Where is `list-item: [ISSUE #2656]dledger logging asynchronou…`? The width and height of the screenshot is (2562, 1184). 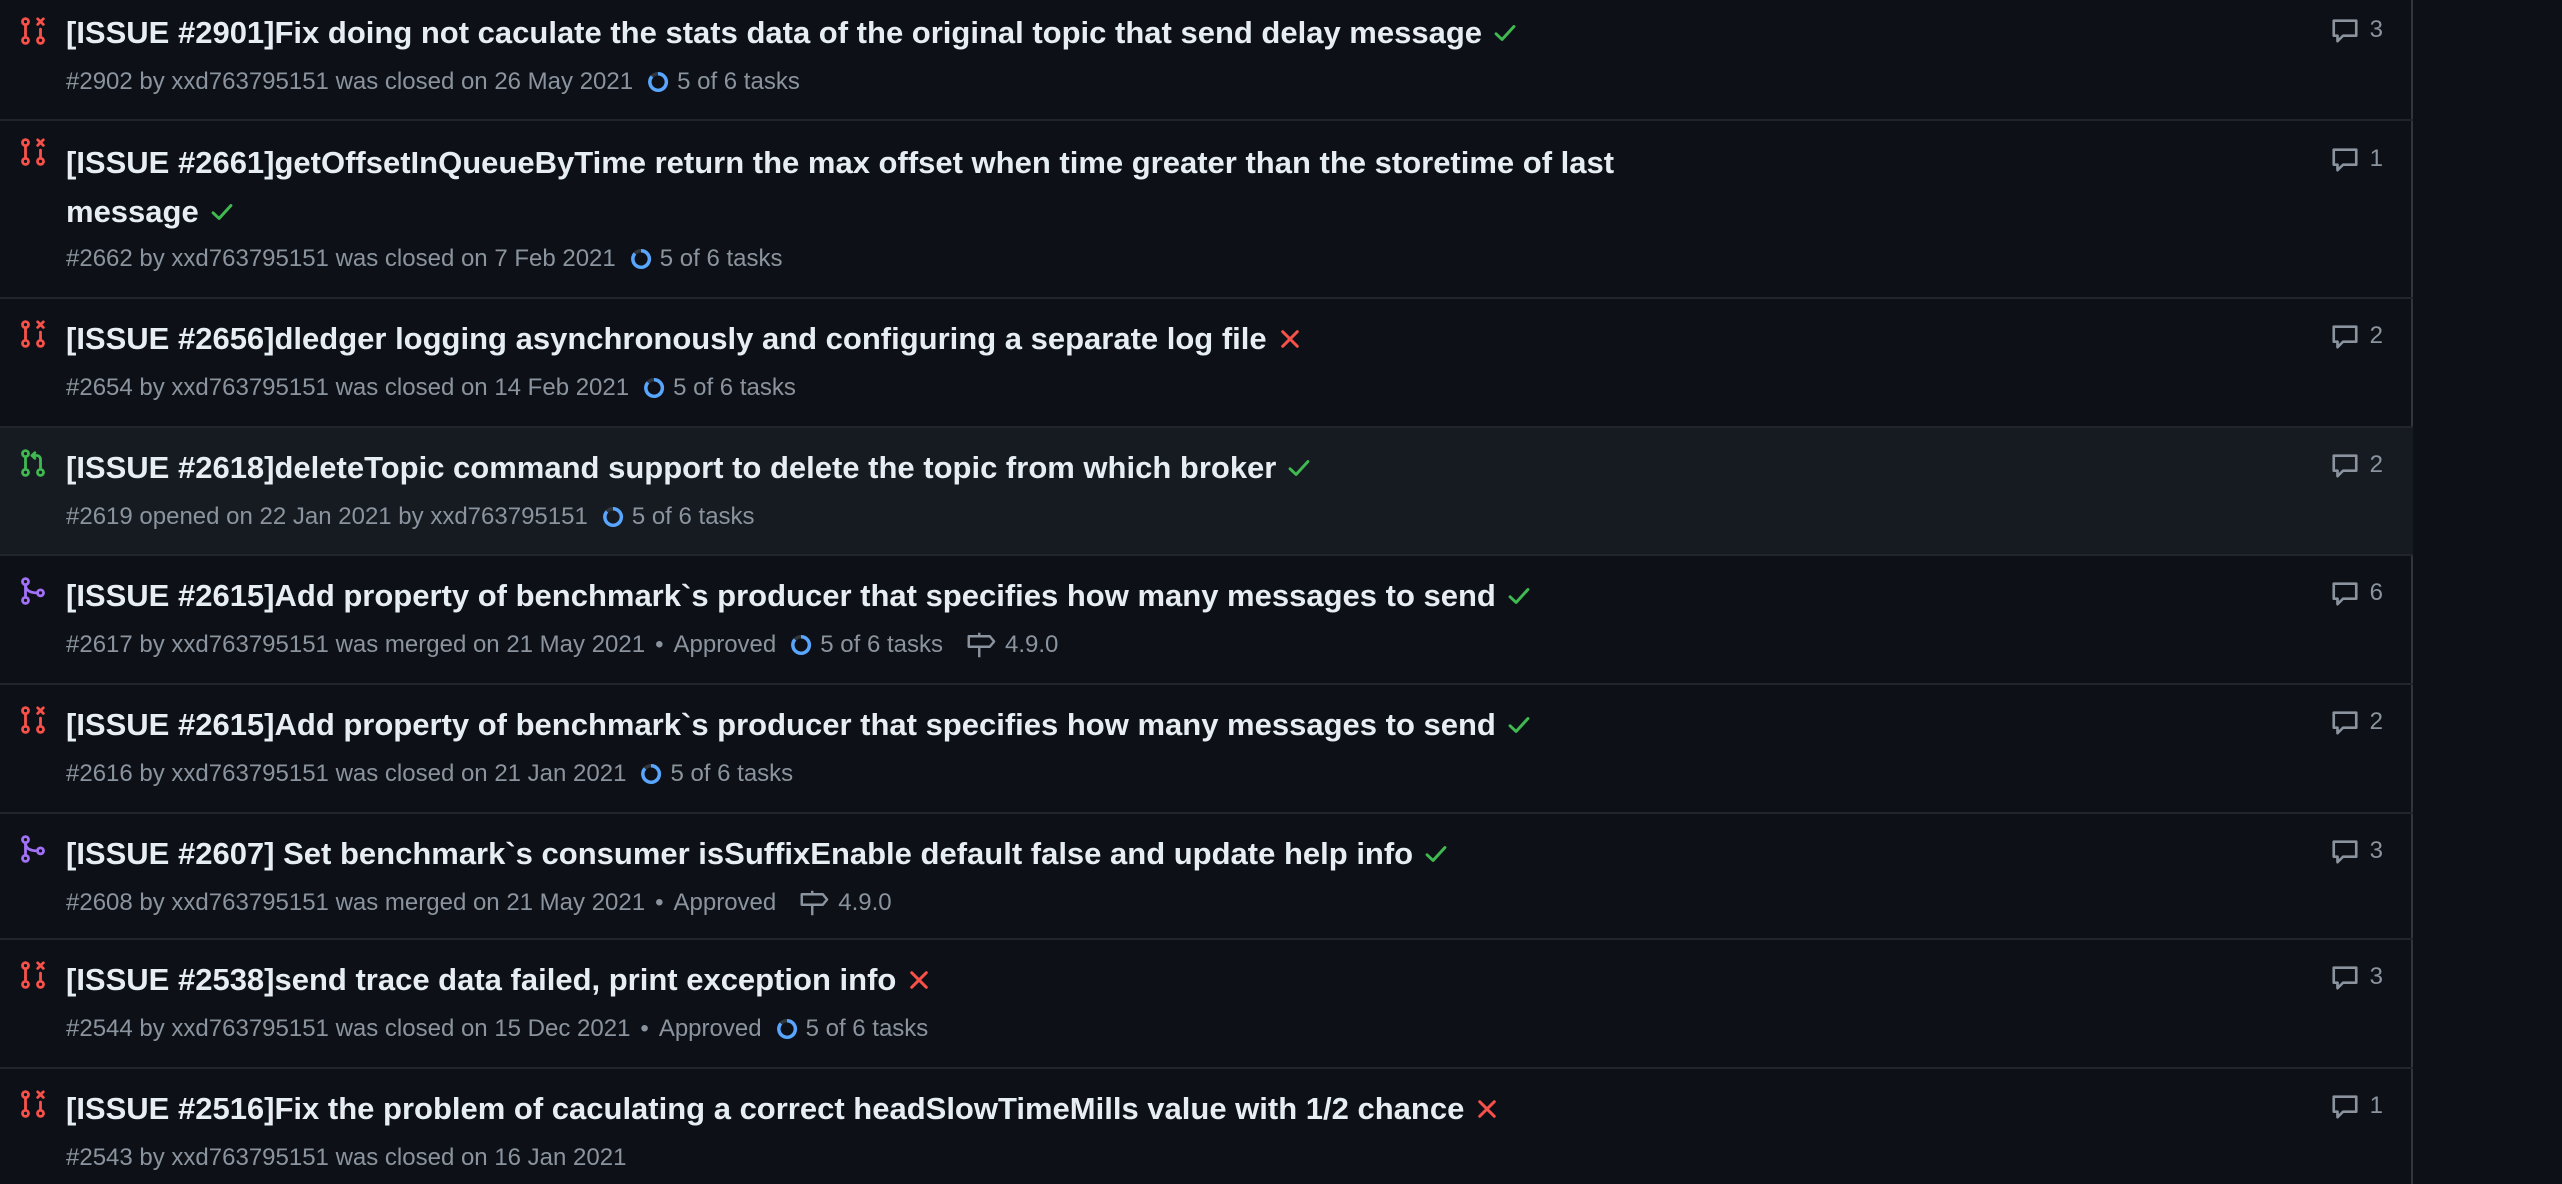
list-item: [ISSUE #2656]dledger logging asynchronou… is located at coordinates (1206, 363).